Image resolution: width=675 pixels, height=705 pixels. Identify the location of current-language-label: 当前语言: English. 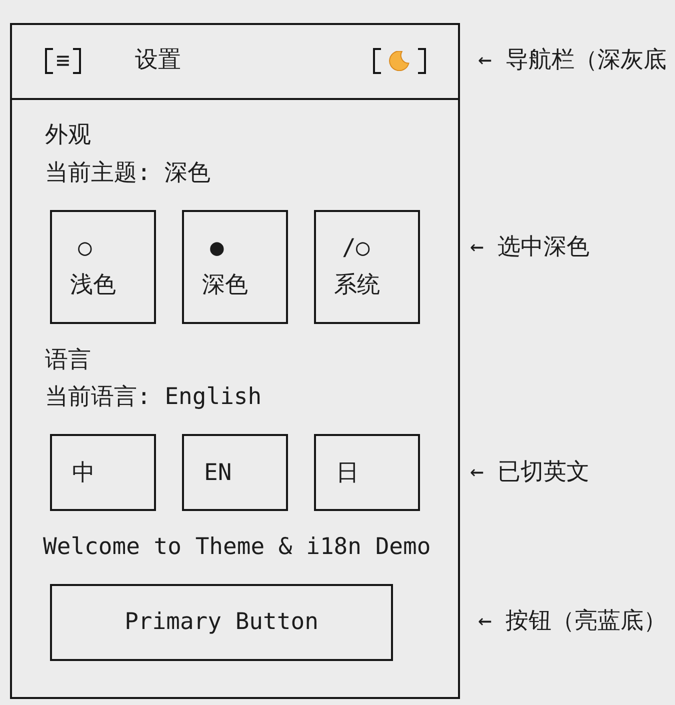
(153, 397).